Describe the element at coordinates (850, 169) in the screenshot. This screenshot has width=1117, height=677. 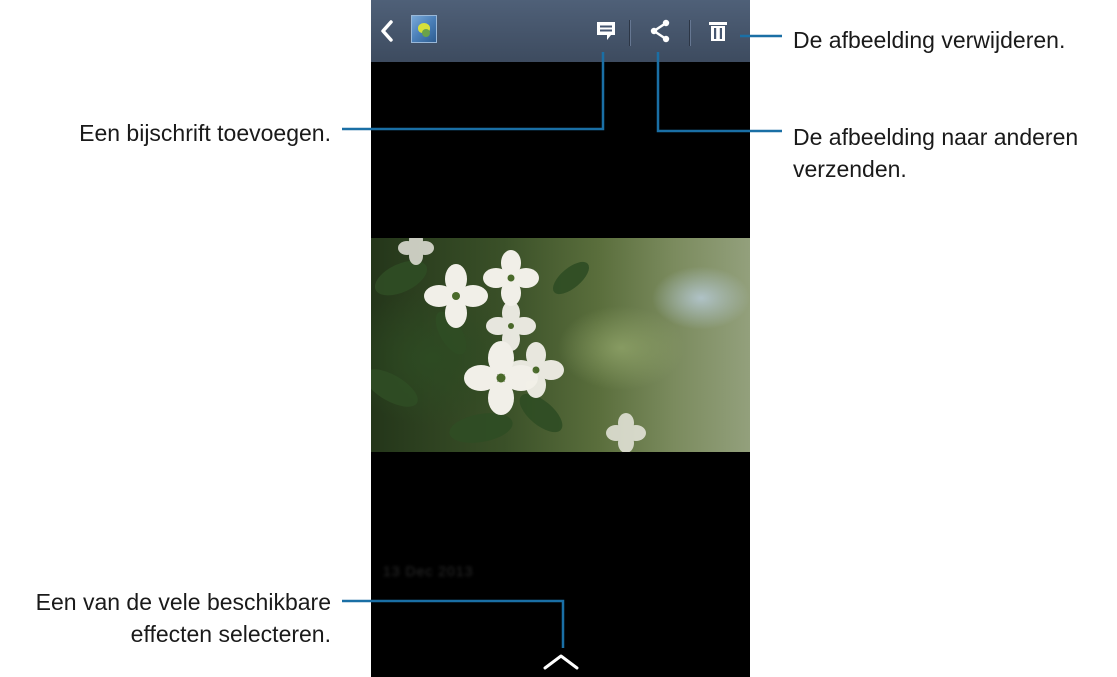
I see `callout-share-line2: verzenden.` at that location.